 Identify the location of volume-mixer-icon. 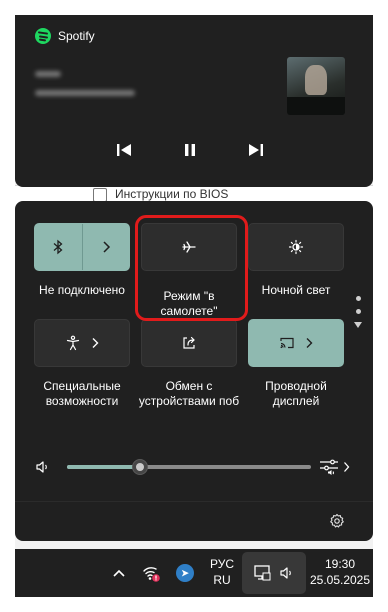
(329, 467).